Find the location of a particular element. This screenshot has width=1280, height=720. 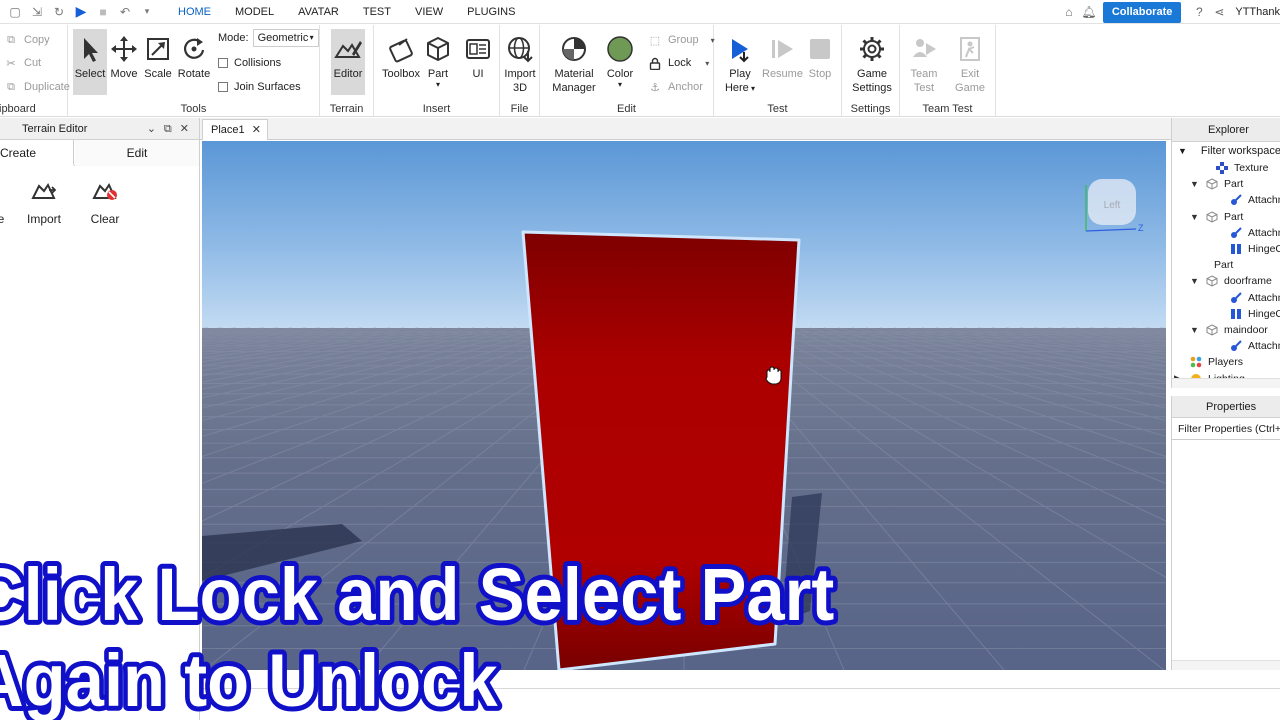

play-here-button: Play Here ▾ is located at coordinates (740, 62).